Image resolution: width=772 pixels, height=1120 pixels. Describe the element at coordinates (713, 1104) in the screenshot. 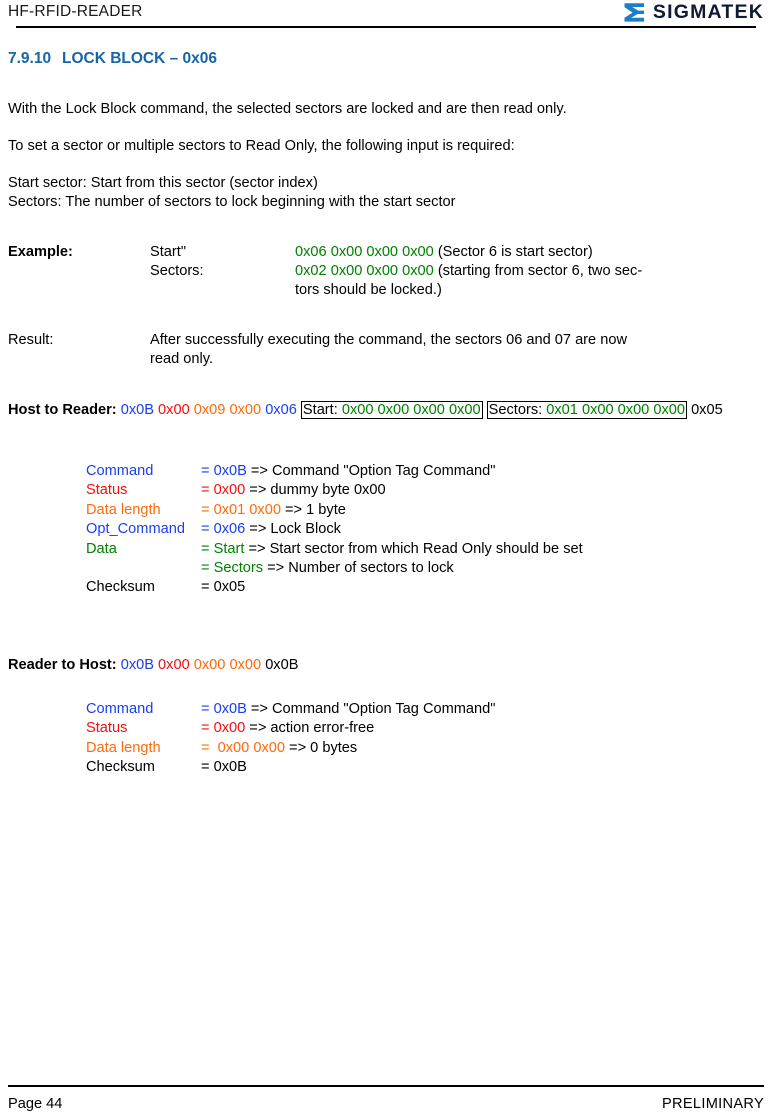

I see `document-status: PRELIMINARY` at that location.